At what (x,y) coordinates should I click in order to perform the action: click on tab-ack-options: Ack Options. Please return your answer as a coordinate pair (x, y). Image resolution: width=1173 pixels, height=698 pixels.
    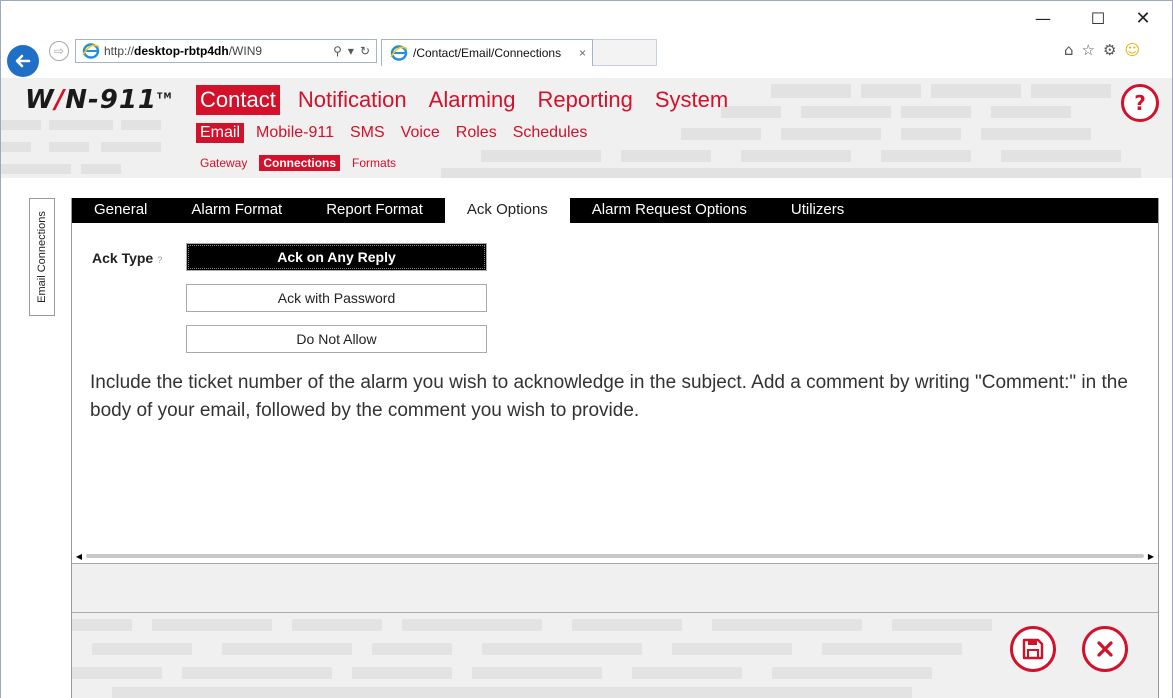
    Looking at the image, I should click on (507, 210).